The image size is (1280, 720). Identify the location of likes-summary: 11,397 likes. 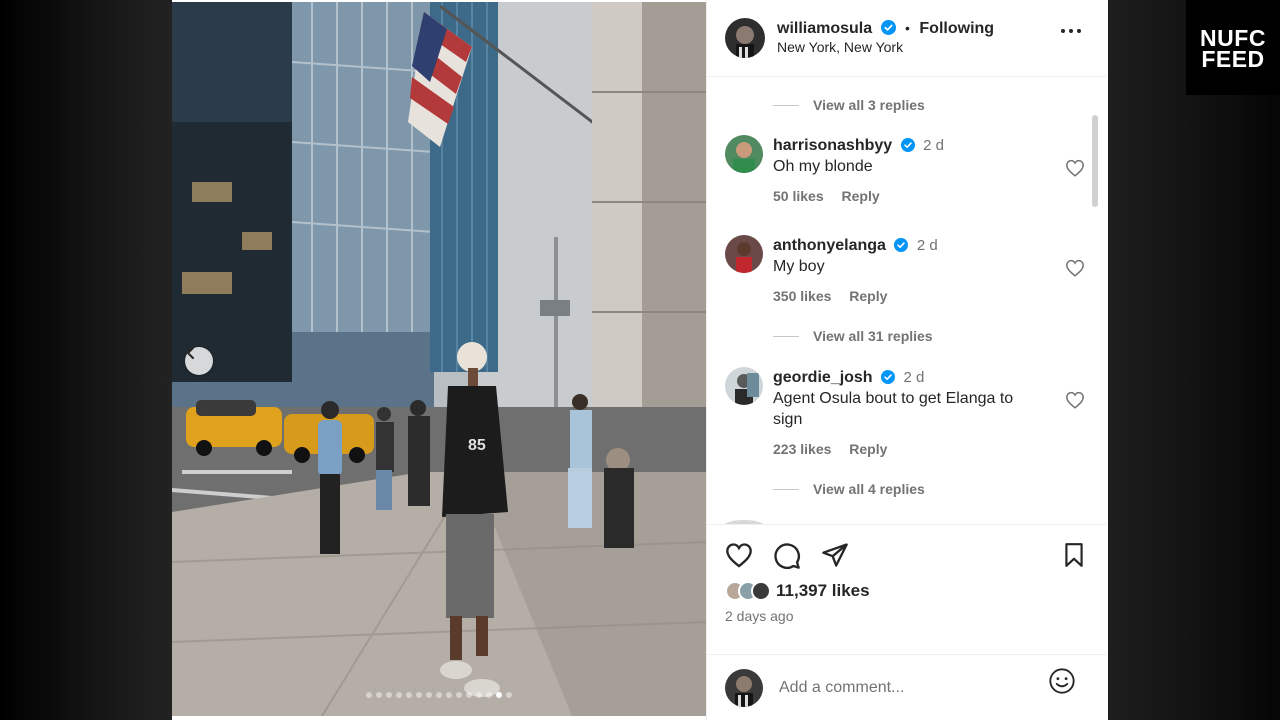
(797, 591).